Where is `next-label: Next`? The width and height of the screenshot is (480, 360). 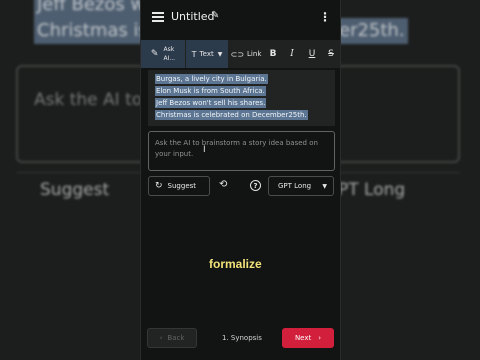 next-label: Next is located at coordinates (303, 338).